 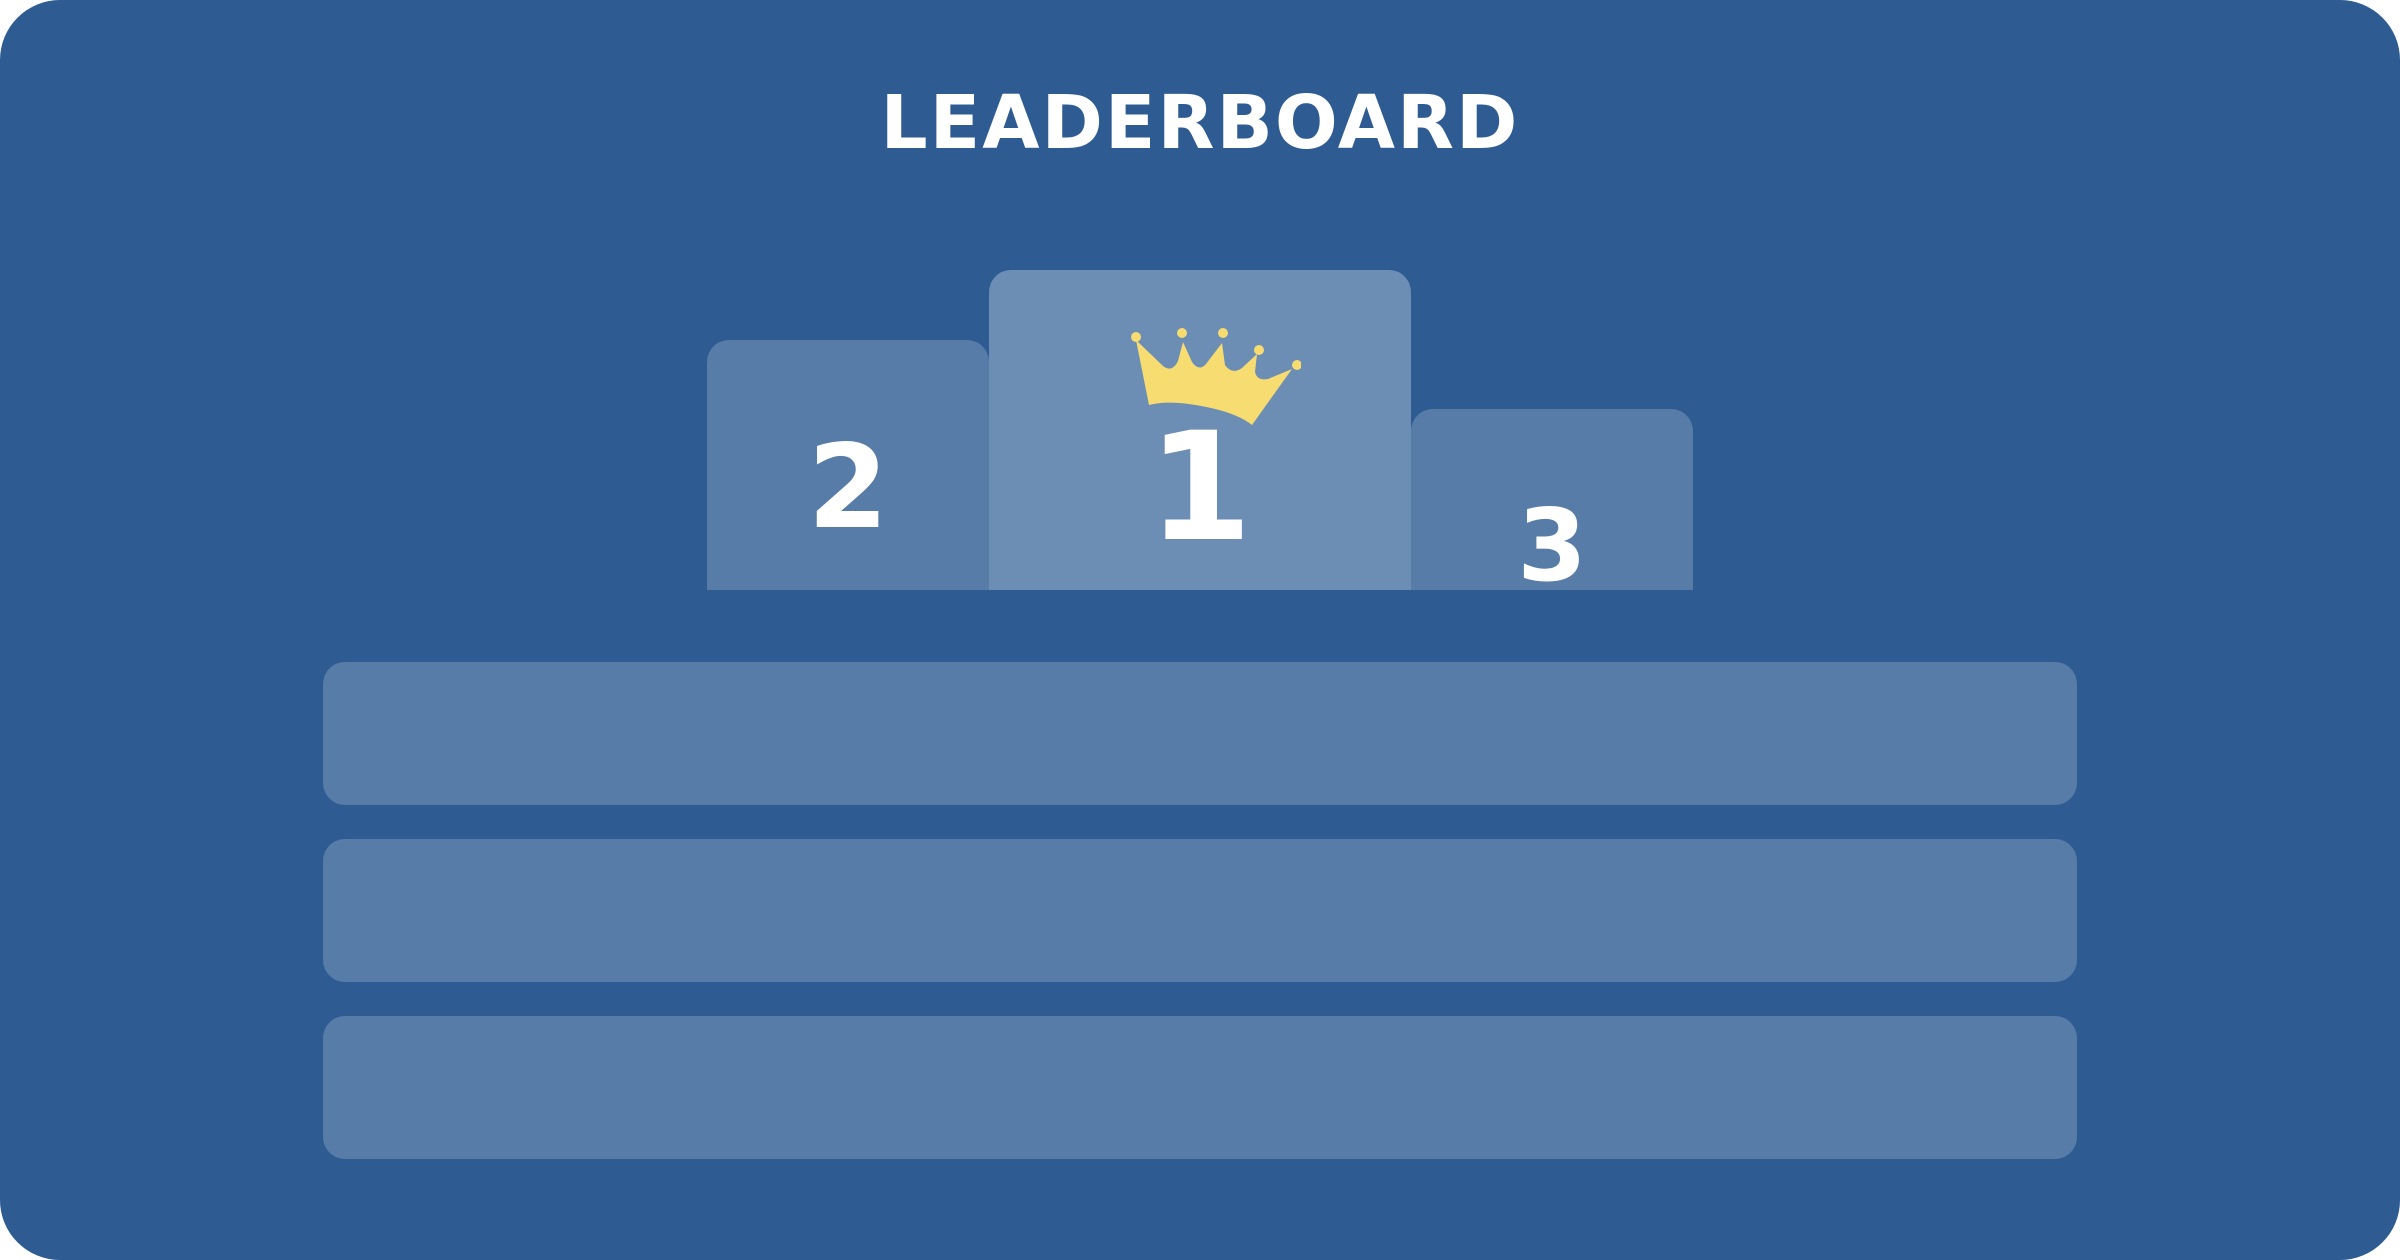 I want to click on rank-number-third: 3, so click(x=1552, y=545).